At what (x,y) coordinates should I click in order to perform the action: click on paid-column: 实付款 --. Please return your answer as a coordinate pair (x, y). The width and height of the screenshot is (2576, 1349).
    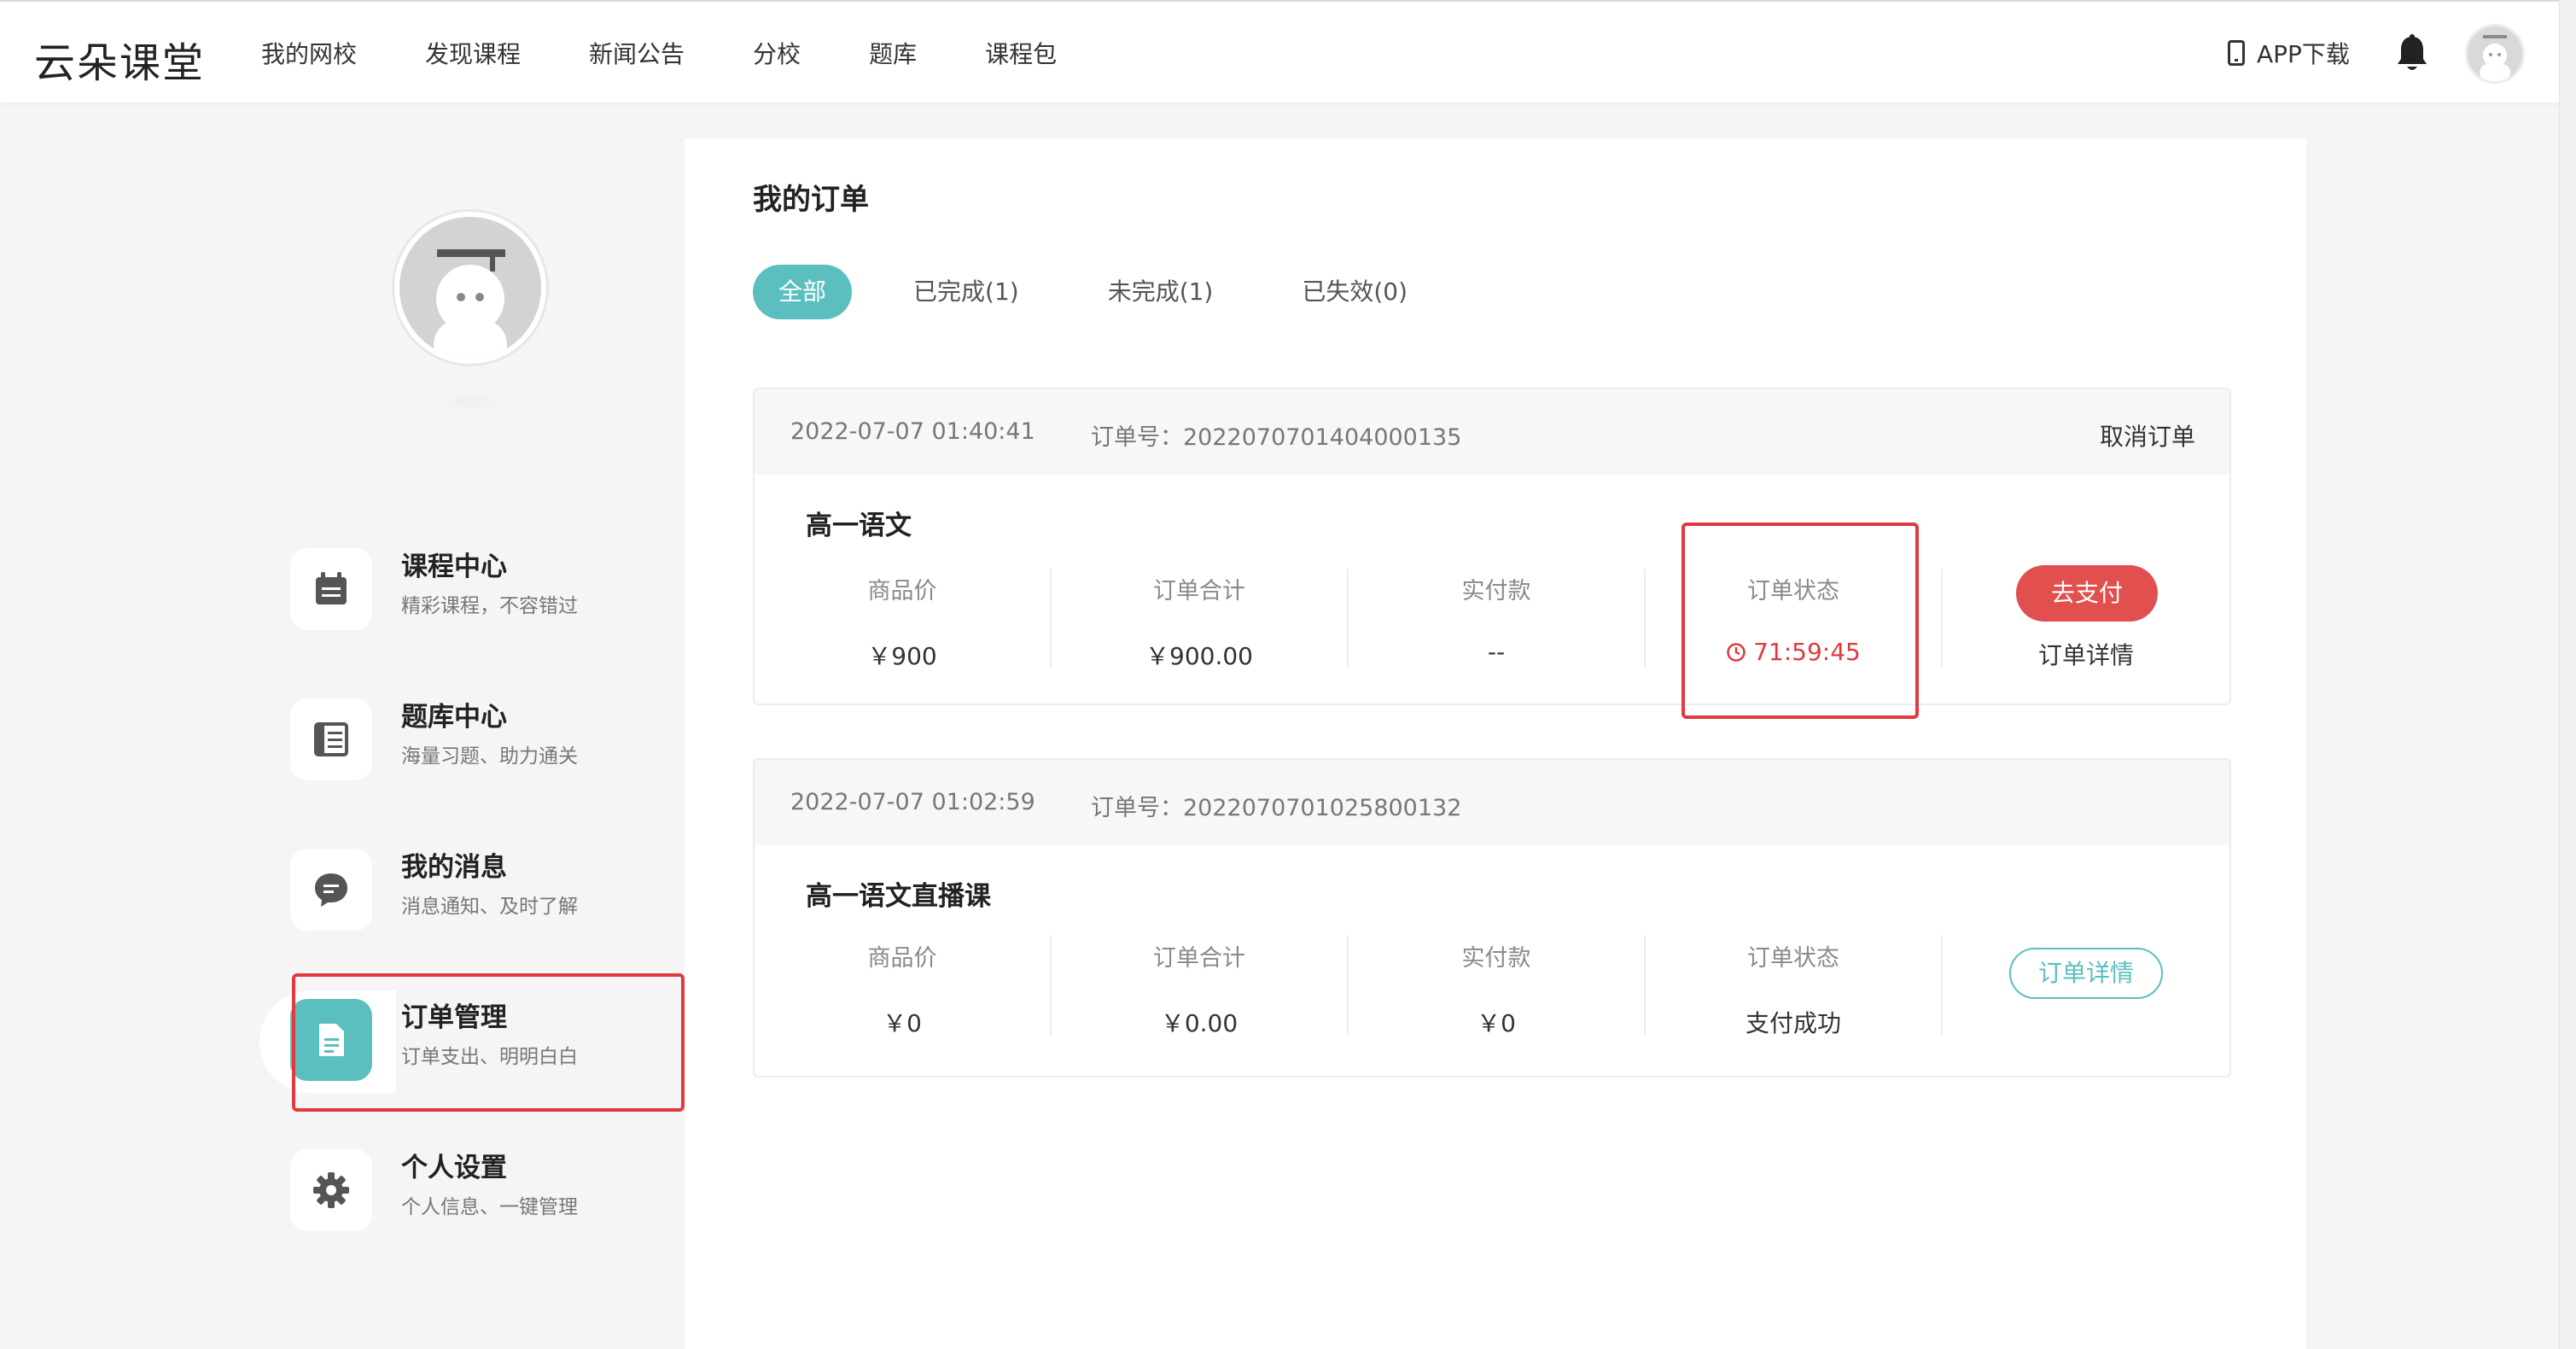
    Looking at the image, I should click on (1496, 619).